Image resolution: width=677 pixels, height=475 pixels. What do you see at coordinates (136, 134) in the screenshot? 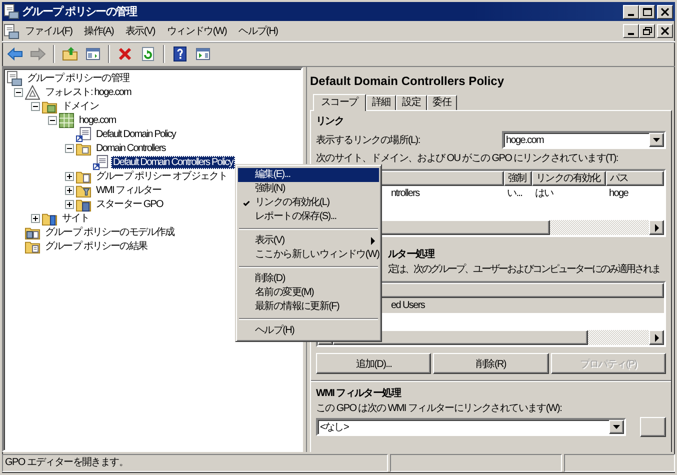
I see `tree-item: Default Domain Policy` at bounding box center [136, 134].